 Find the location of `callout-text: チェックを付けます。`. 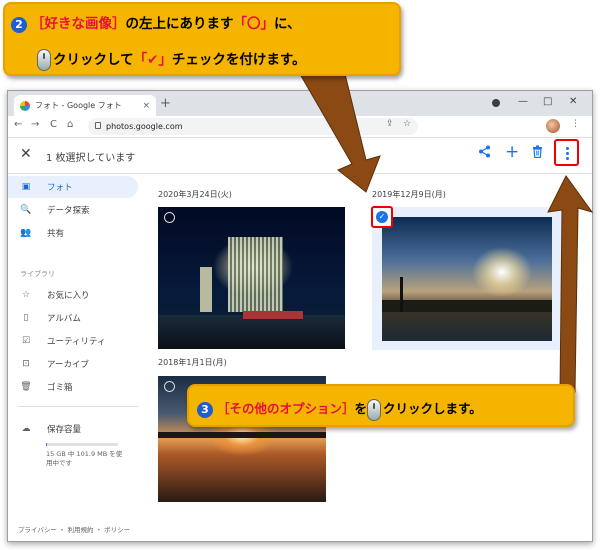

callout-text: チェックを付けます。 is located at coordinates (238, 60).